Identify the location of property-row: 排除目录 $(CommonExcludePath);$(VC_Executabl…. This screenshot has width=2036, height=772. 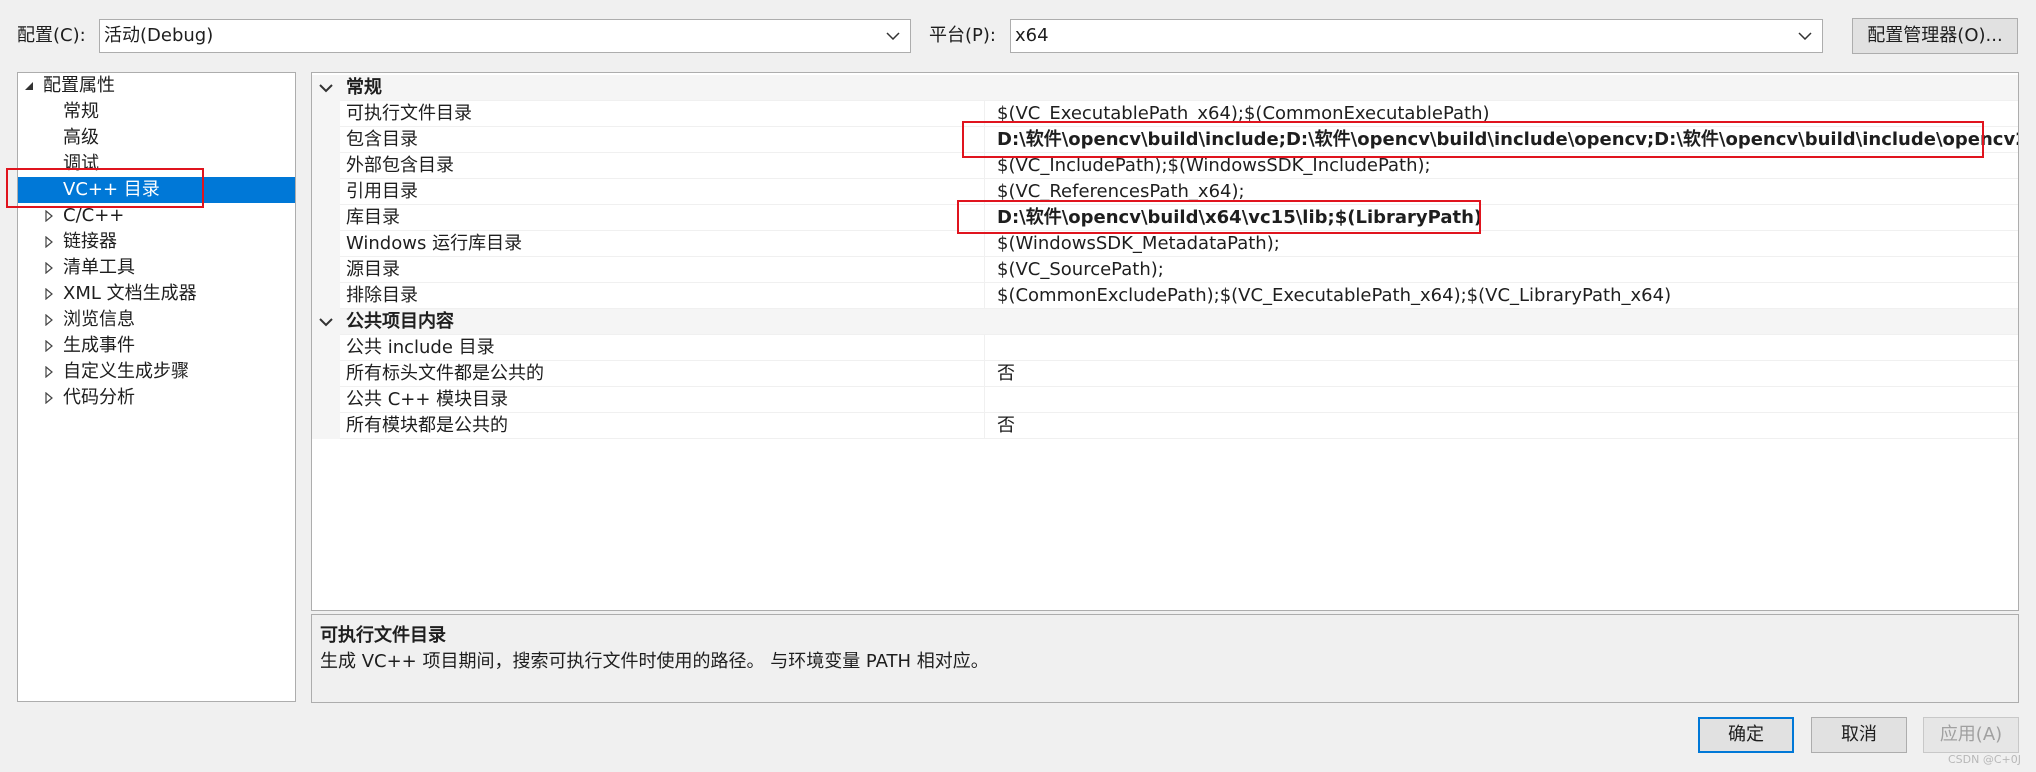
(1165, 296).